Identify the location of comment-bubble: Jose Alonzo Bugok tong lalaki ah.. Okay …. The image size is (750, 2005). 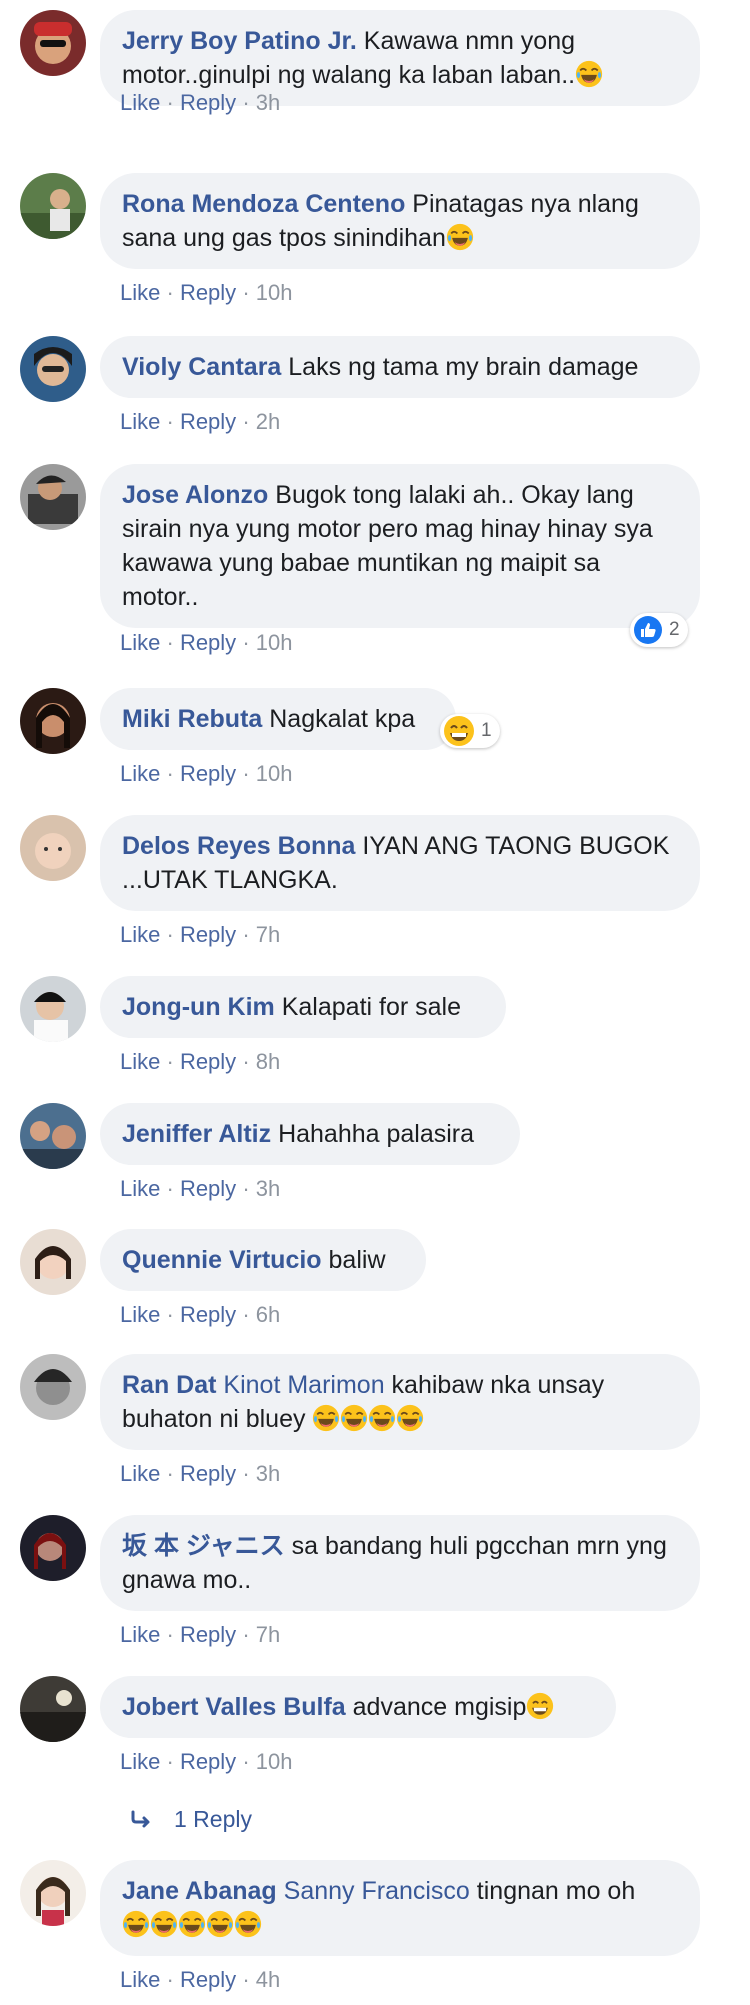
(400, 546).